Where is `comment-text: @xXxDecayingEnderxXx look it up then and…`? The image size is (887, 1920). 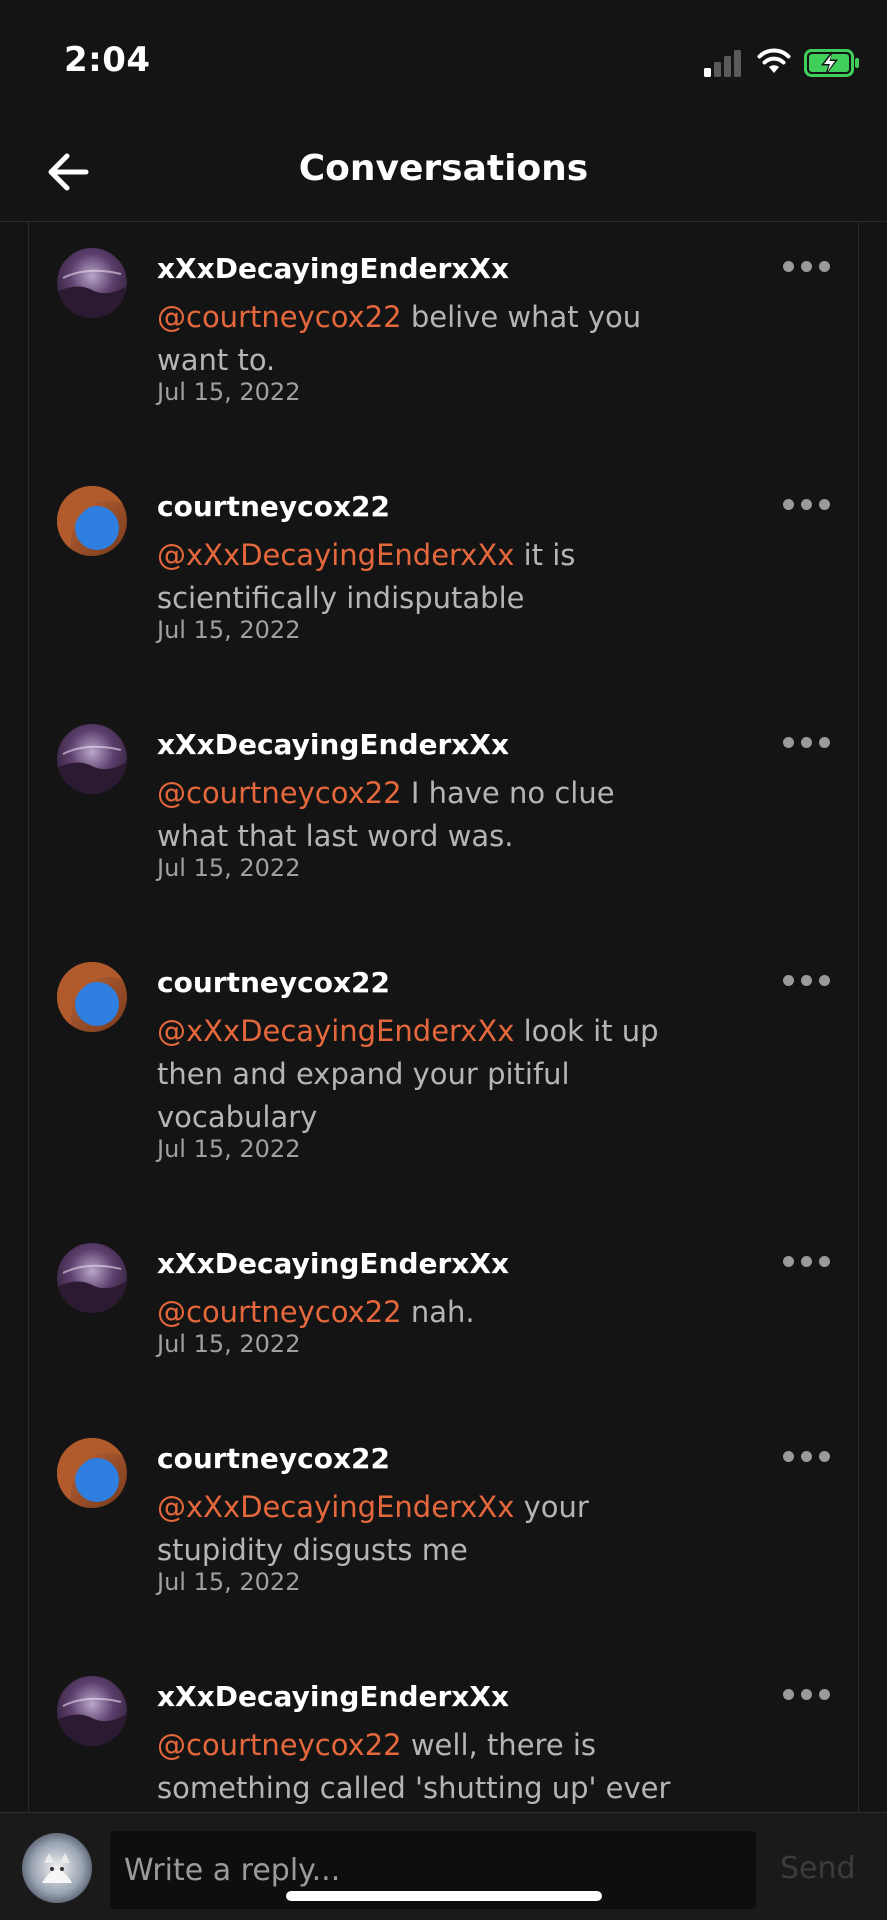
comment-text: @xXxDecayingEnderxXx look it up then and… is located at coordinates (417, 1074).